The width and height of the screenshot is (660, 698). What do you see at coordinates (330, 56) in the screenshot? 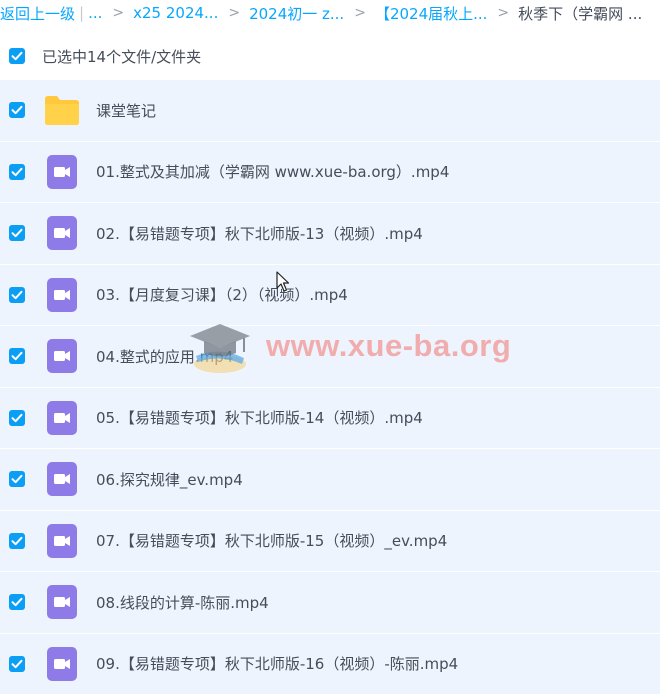
I see `selection-bar: 已选中14个文件/文件夹` at bounding box center [330, 56].